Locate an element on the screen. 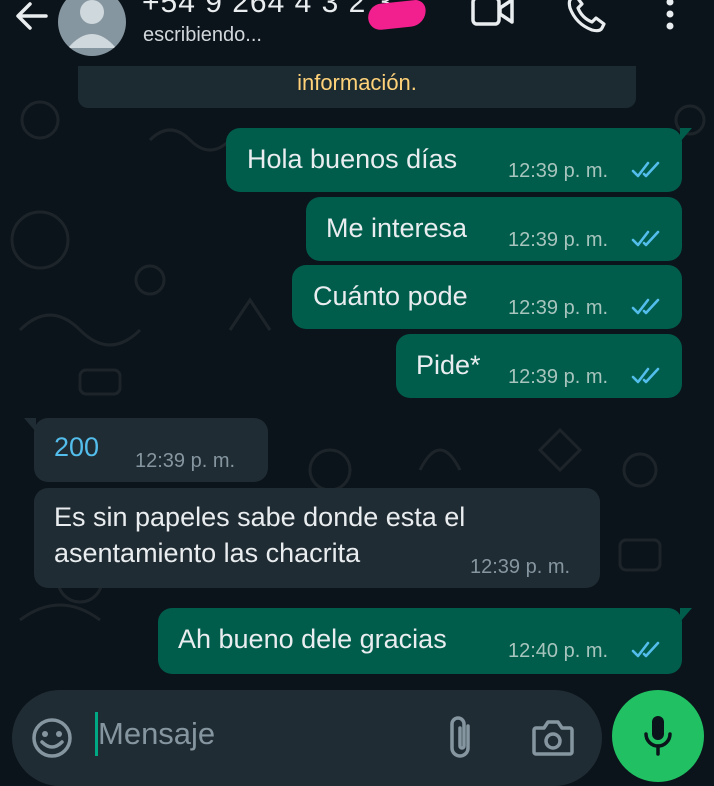  paperclip-icon is located at coordinates (460, 737).